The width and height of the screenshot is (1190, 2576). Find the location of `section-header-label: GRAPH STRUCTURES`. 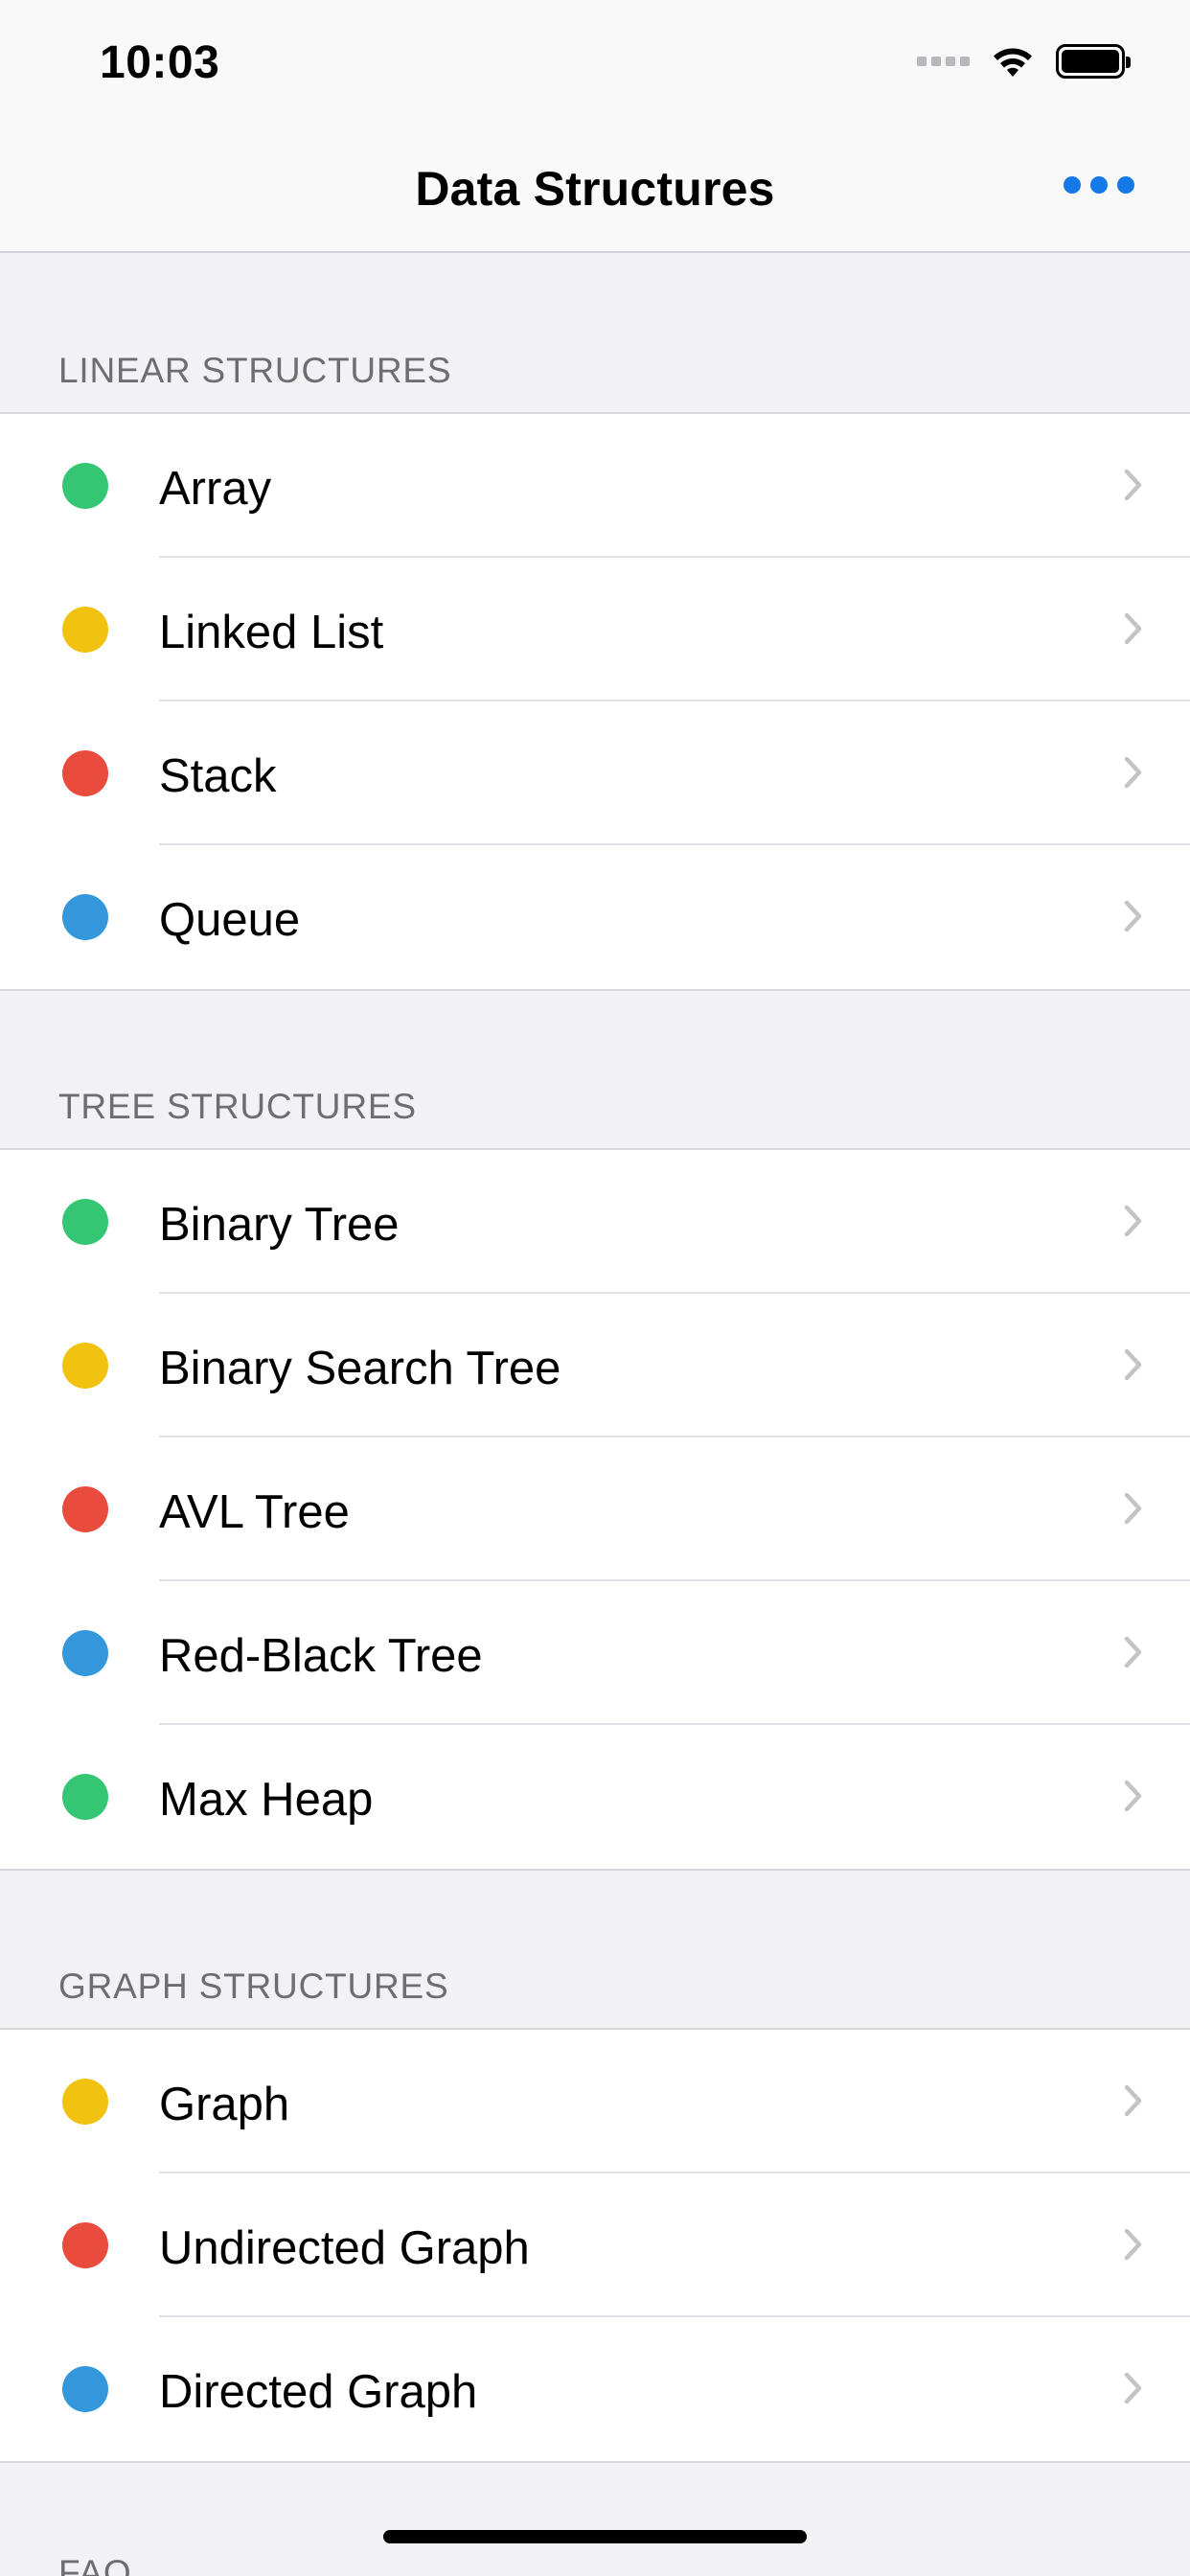

section-header-label: GRAPH STRUCTURES is located at coordinates (254, 1986).